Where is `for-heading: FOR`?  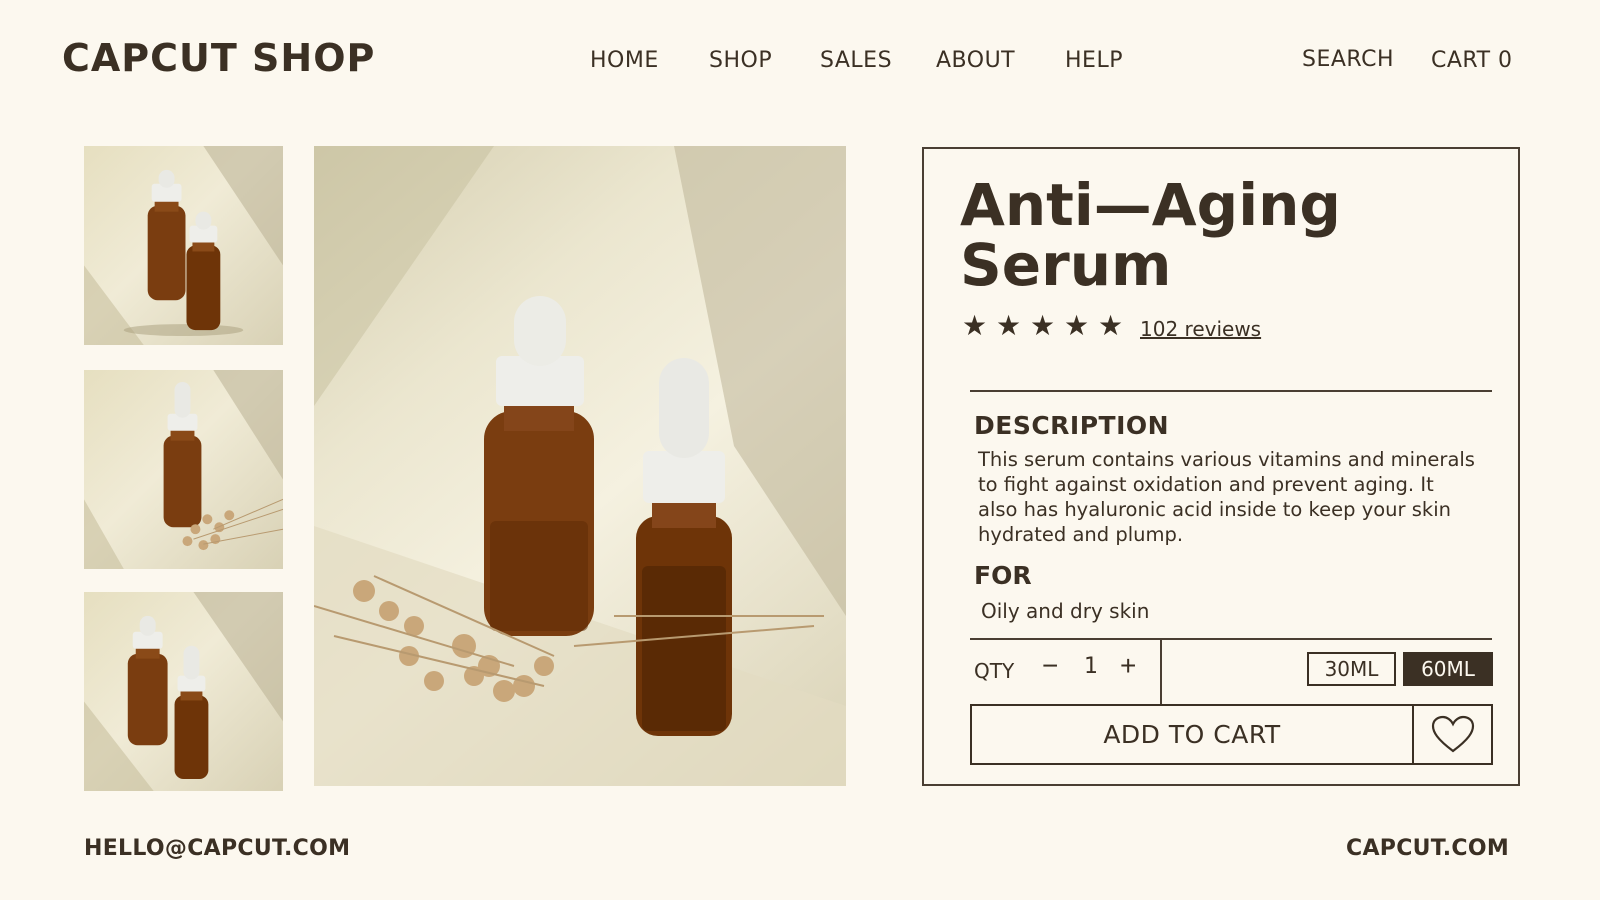
for-heading: FOR is located at coordinates (1003, 575).